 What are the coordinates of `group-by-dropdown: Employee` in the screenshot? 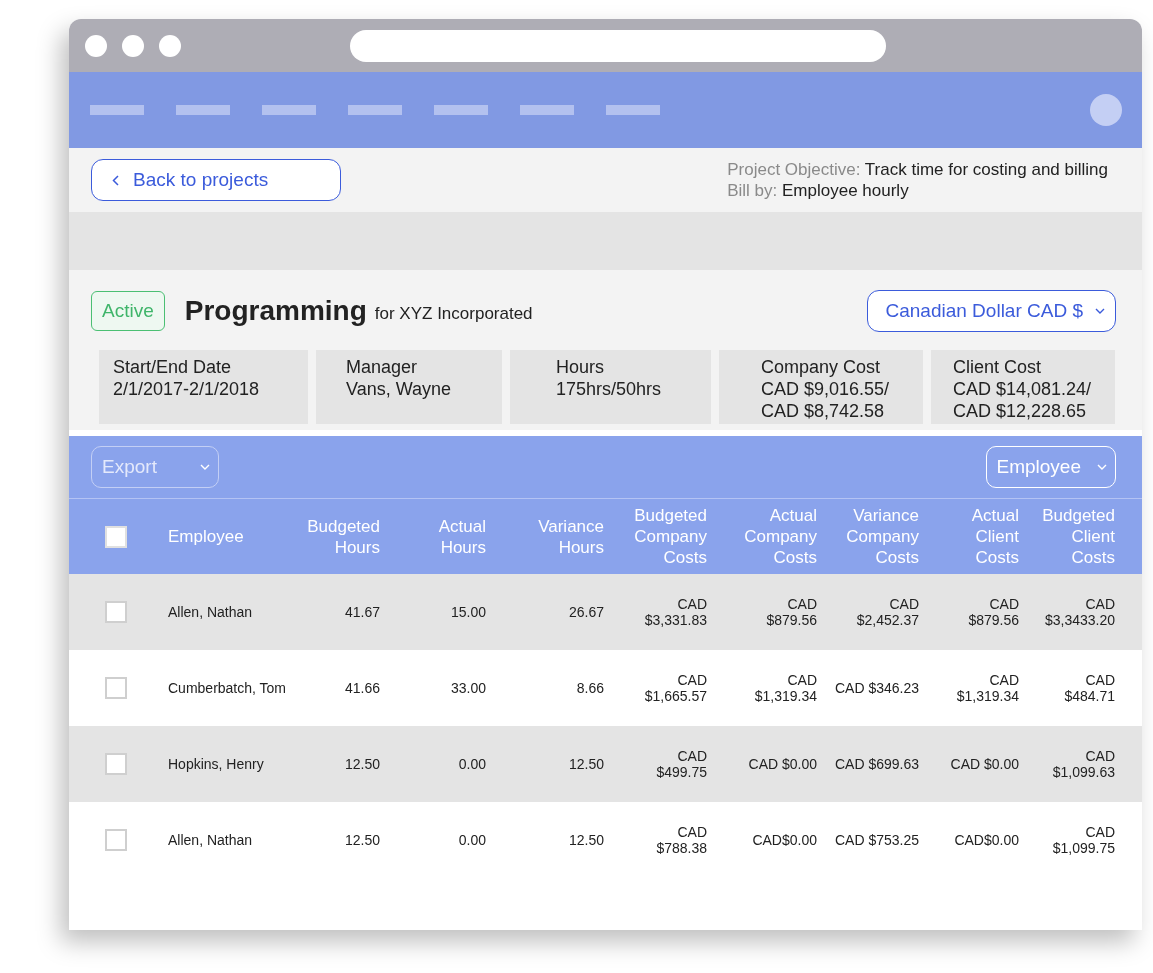 It's located at (1050, 467).